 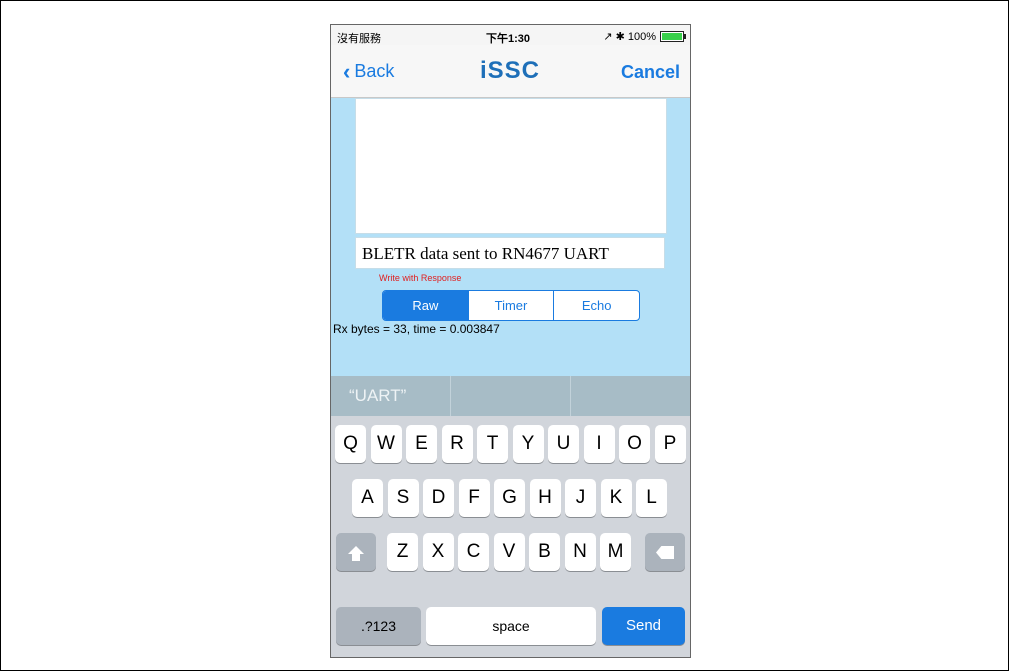 I want to click on issc-logo: iSSC, so click(x=510, y=70).